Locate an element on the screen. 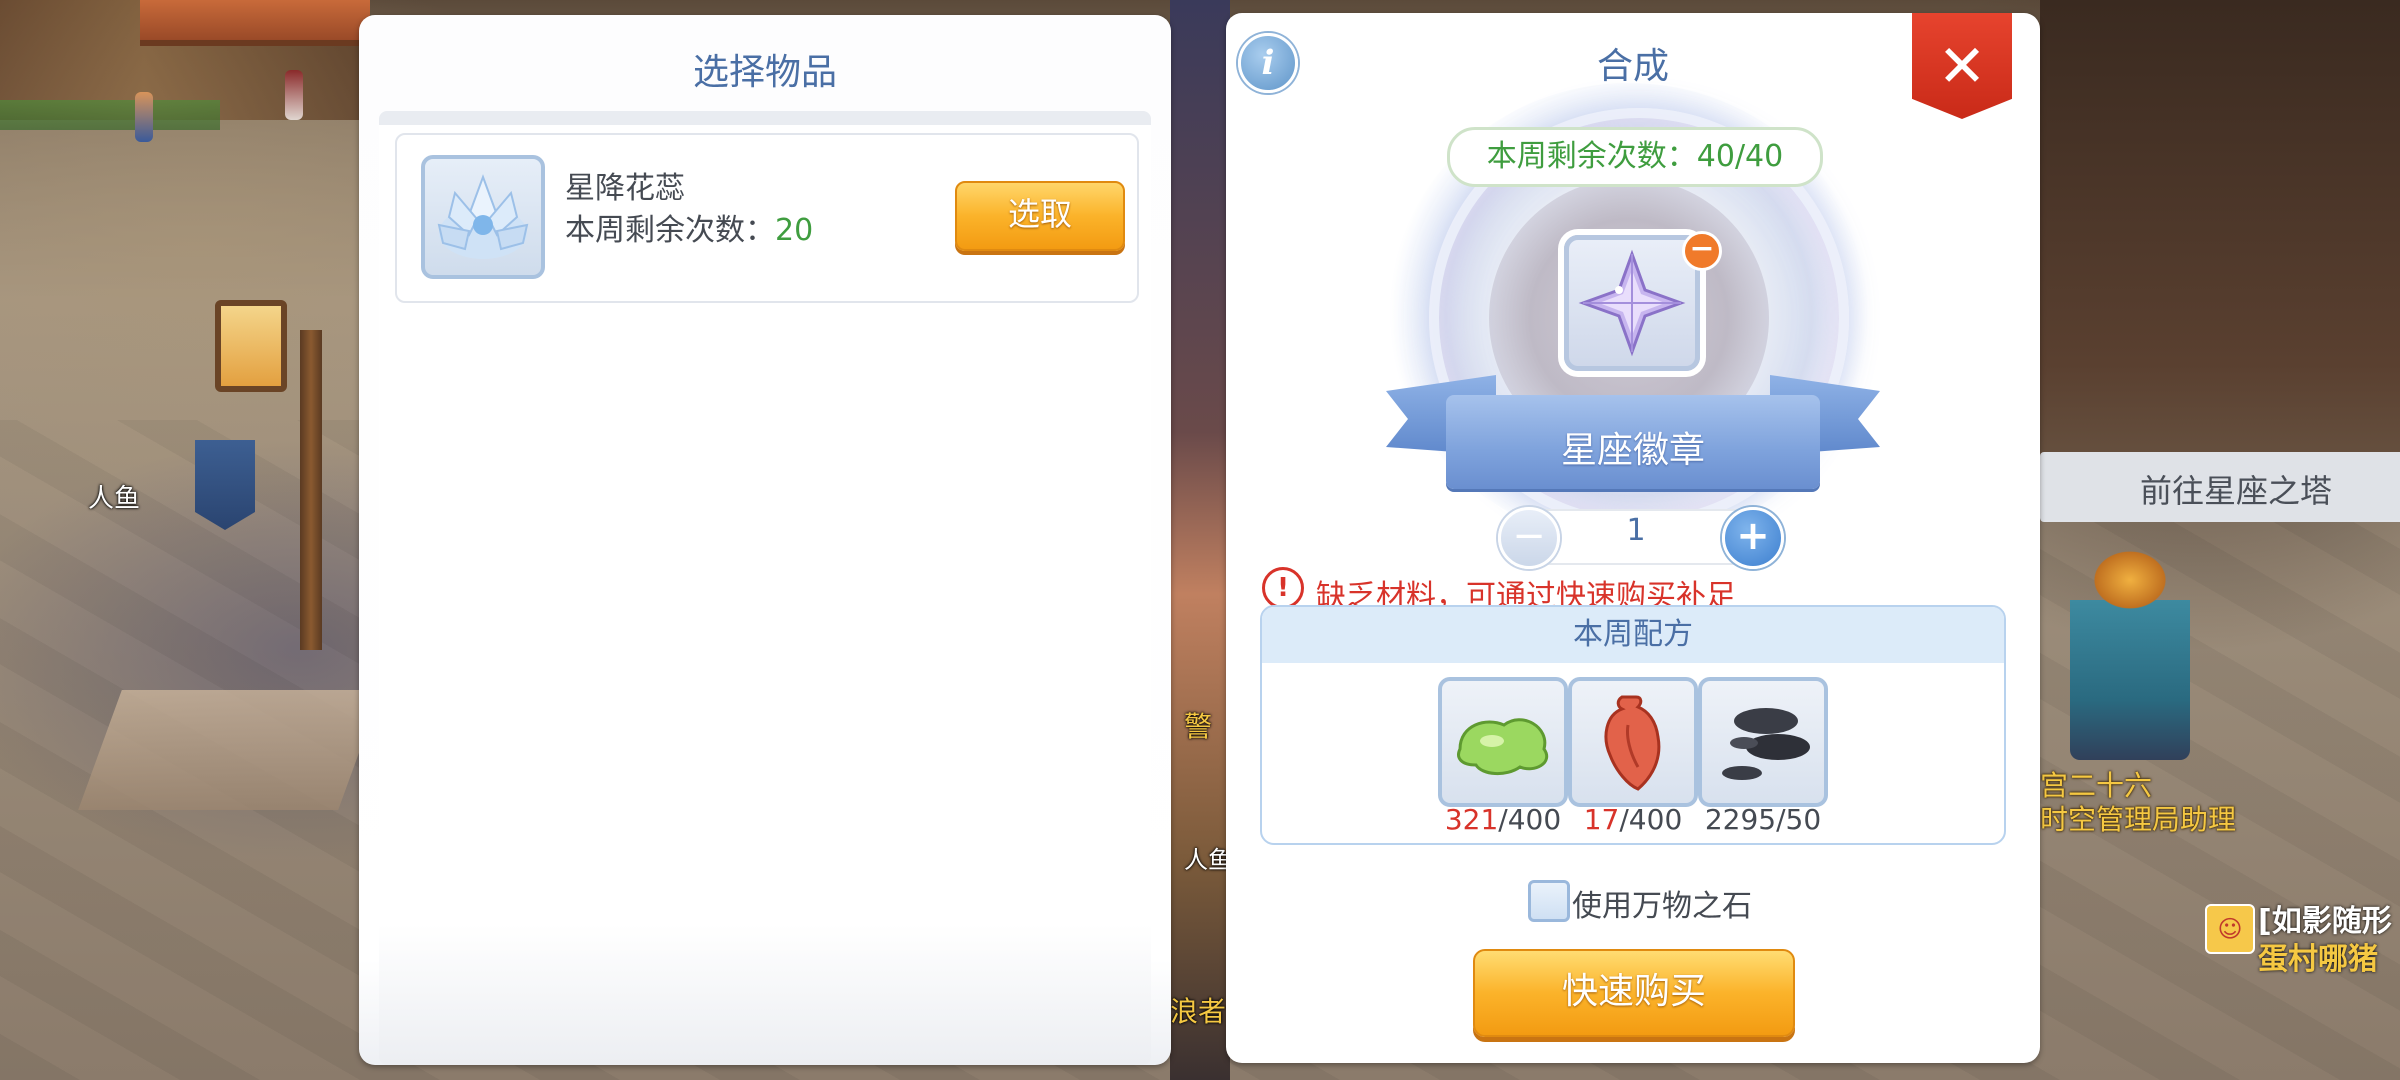 The height and width of the screenshot is (1080, 2400). chat-line-2: 蛋村哪猪 is located at coordinates (2318, 956).